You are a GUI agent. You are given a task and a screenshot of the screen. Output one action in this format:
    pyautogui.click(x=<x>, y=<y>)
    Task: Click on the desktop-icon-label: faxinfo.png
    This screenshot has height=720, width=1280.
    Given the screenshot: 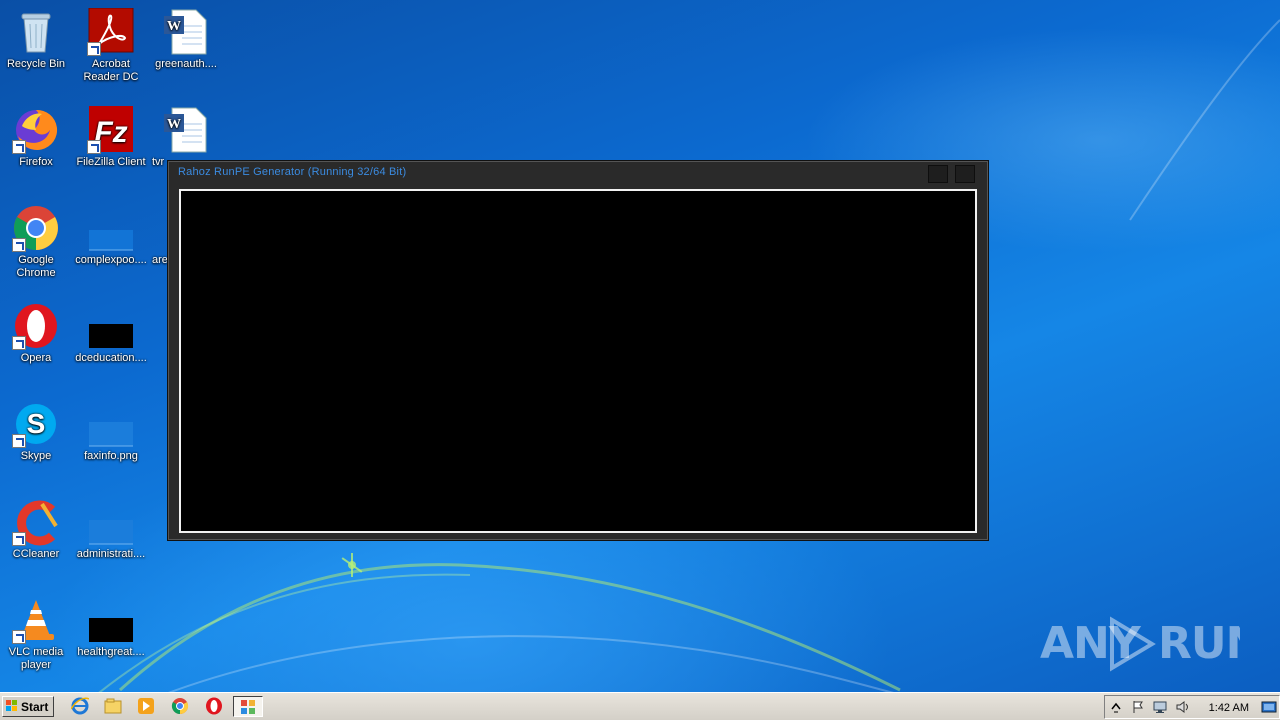 What is the action you would take?
    pyautogui.click(x=111, y=456)
    